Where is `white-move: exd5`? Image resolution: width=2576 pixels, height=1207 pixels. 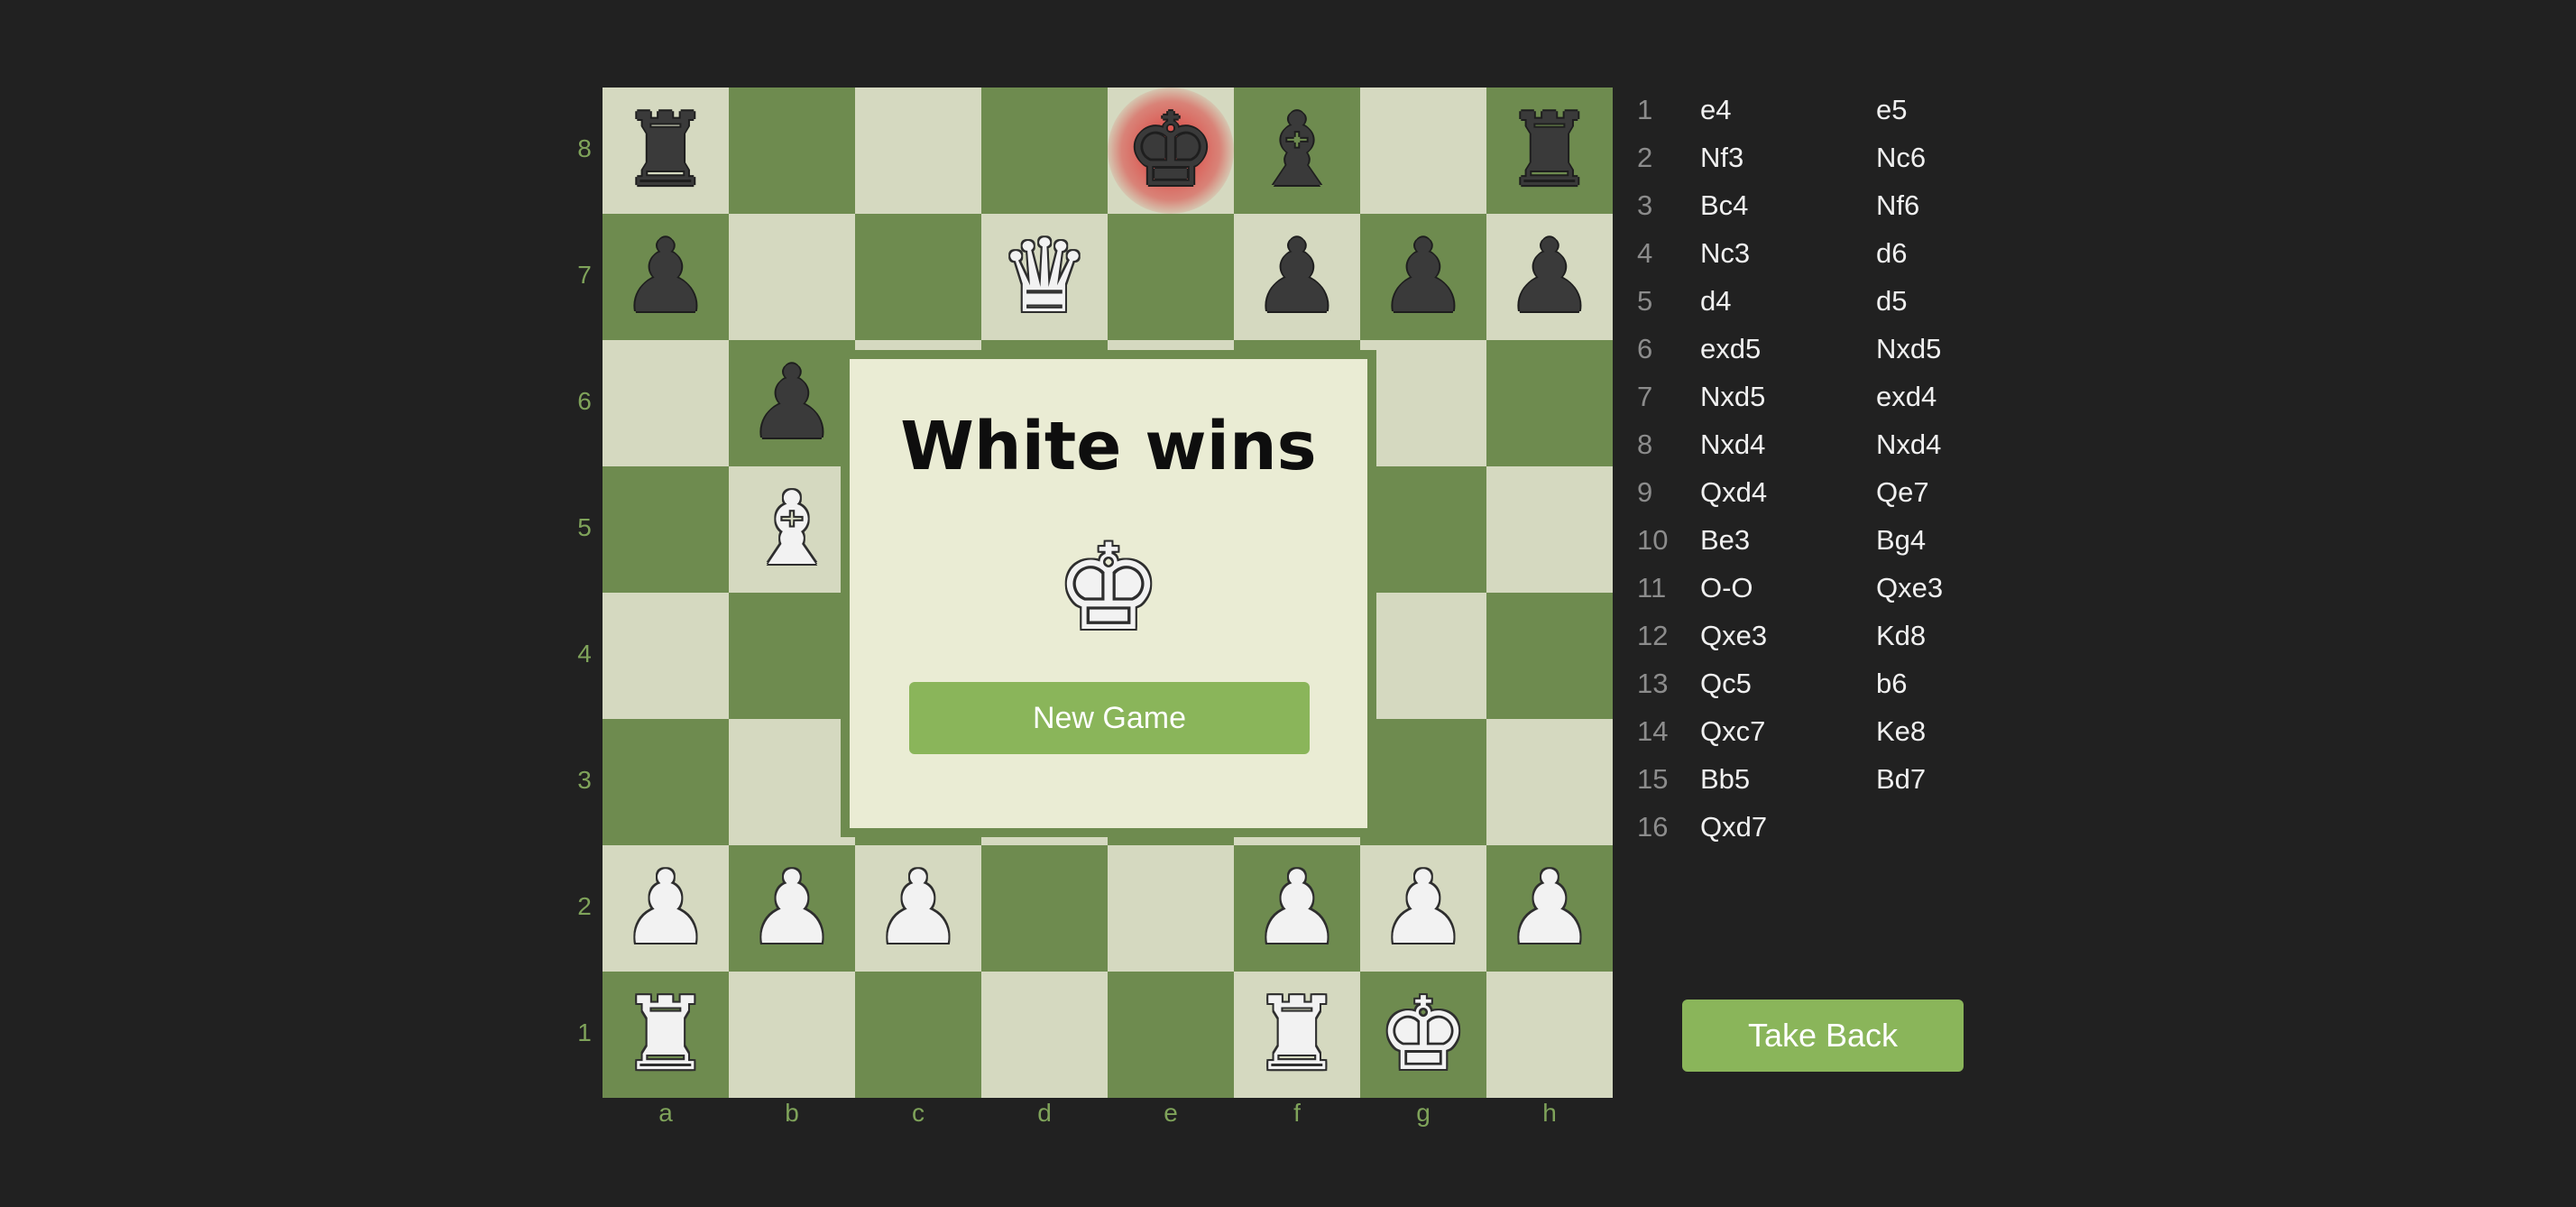
white-move: exd5 is located at coordinates (1730, 349).